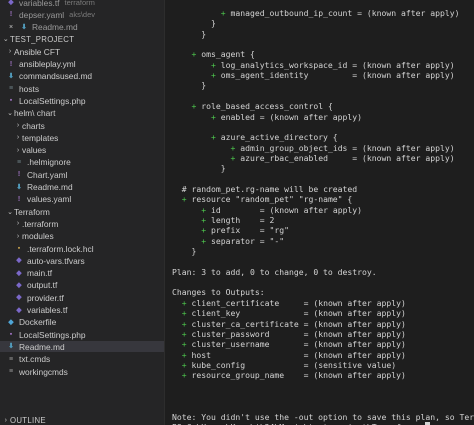  Describe the element at coordinates (82, 150) in the screenshot. I see `explorer-item: › values` at that location.